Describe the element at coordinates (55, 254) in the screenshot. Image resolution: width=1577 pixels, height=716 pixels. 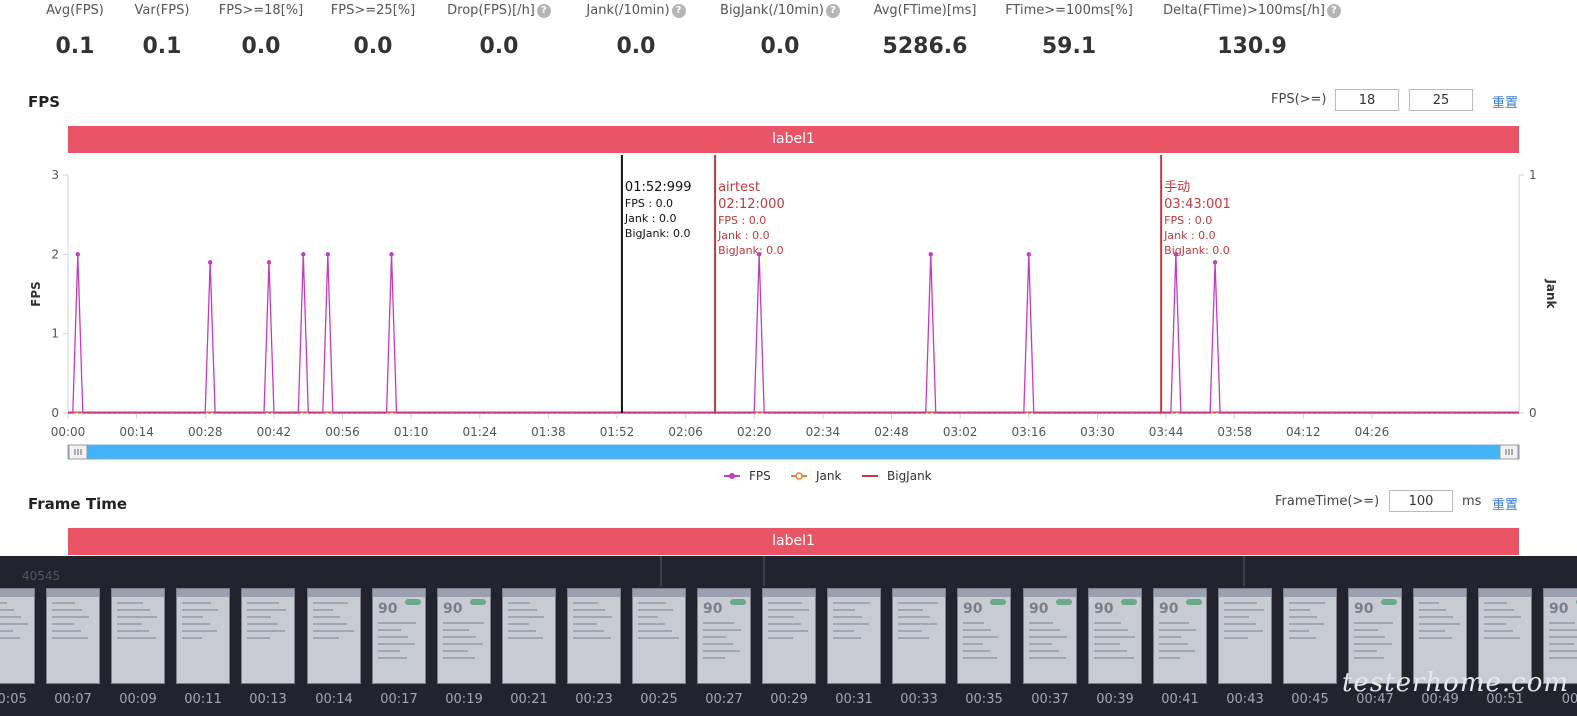
I see `y-tick-label: 2` at that location.